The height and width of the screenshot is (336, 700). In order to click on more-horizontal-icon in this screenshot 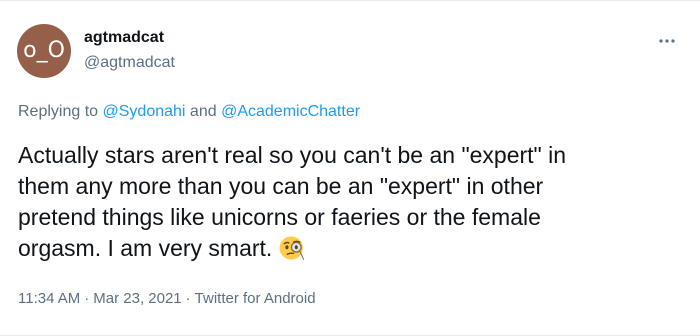, I will do `click(667, 41)`.